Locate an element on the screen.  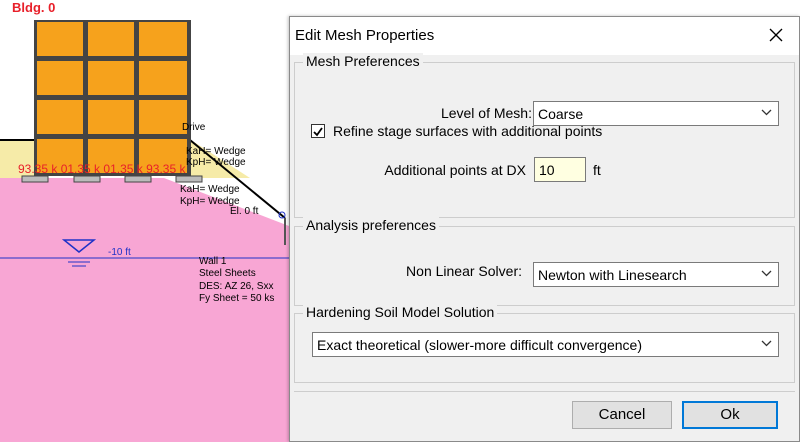
level-of-mesh-value: Coarse is located at coordinates (561, 114).